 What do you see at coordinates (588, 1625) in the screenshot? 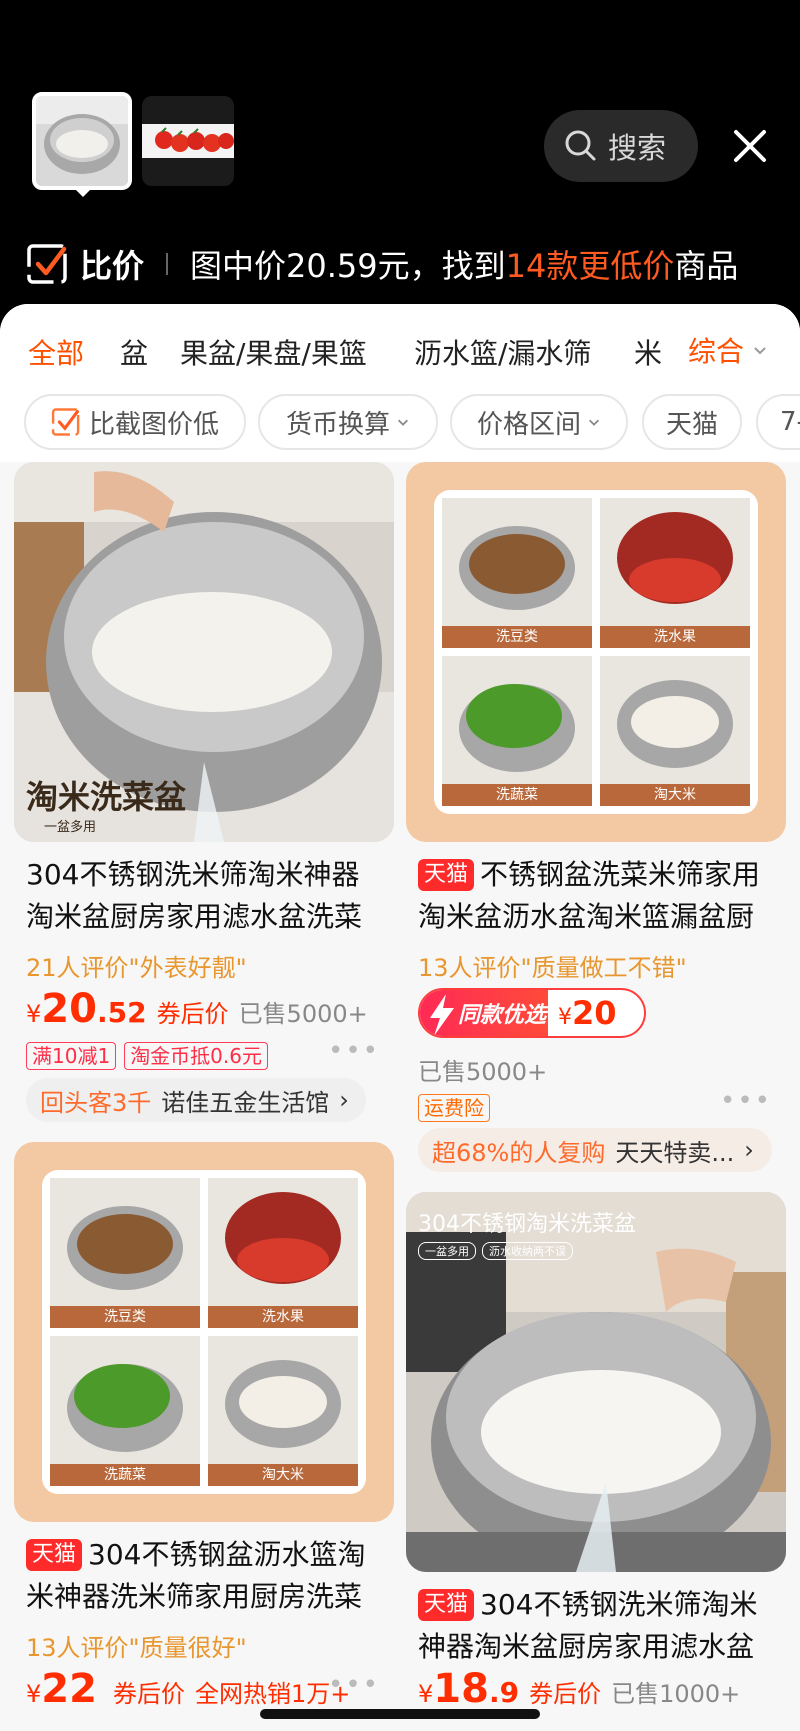
I see `product-title: 天猫 304不锈钢洗米筛淘米 神器淘米盆厨房家用滤水盆` at bounding box center [588, 1625].